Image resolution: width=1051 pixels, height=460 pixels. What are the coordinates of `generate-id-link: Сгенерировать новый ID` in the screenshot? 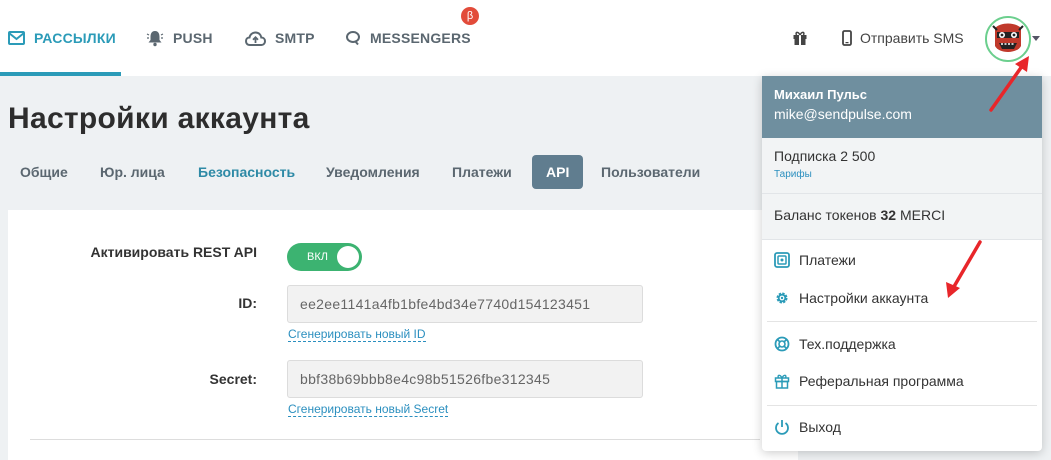 It's located at (357, 334).